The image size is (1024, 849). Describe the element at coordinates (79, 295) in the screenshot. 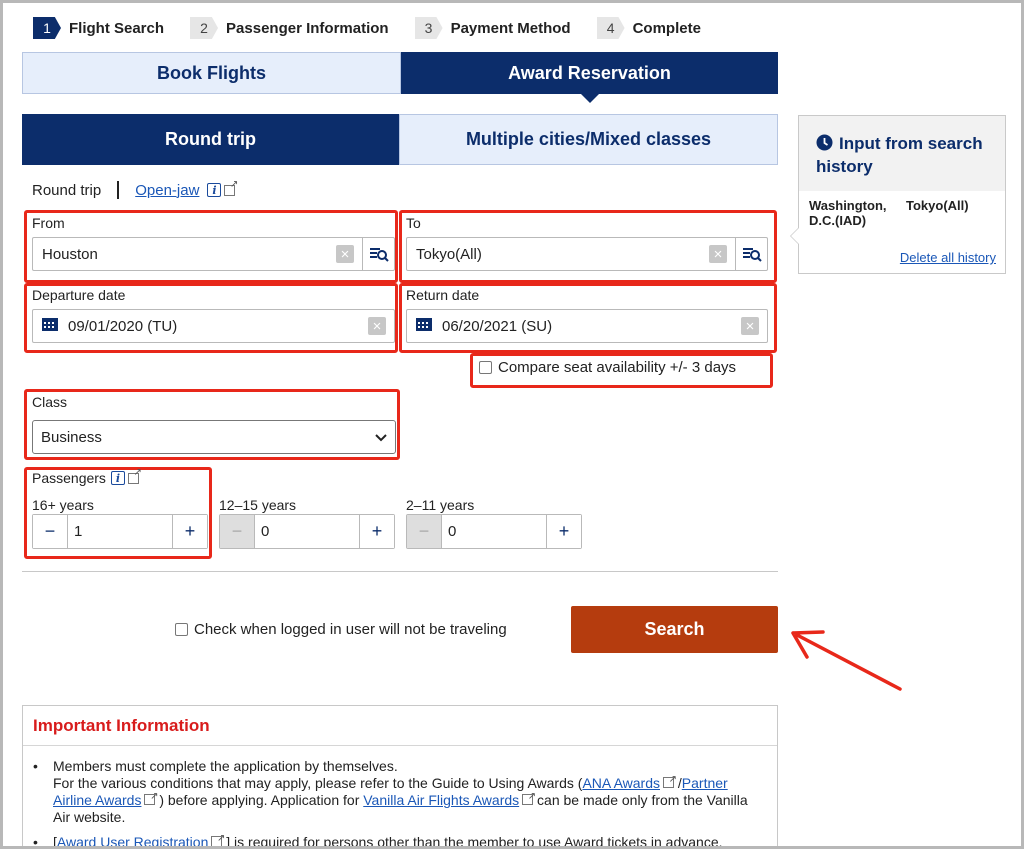

I see `departure-label: Departure date` at that location.